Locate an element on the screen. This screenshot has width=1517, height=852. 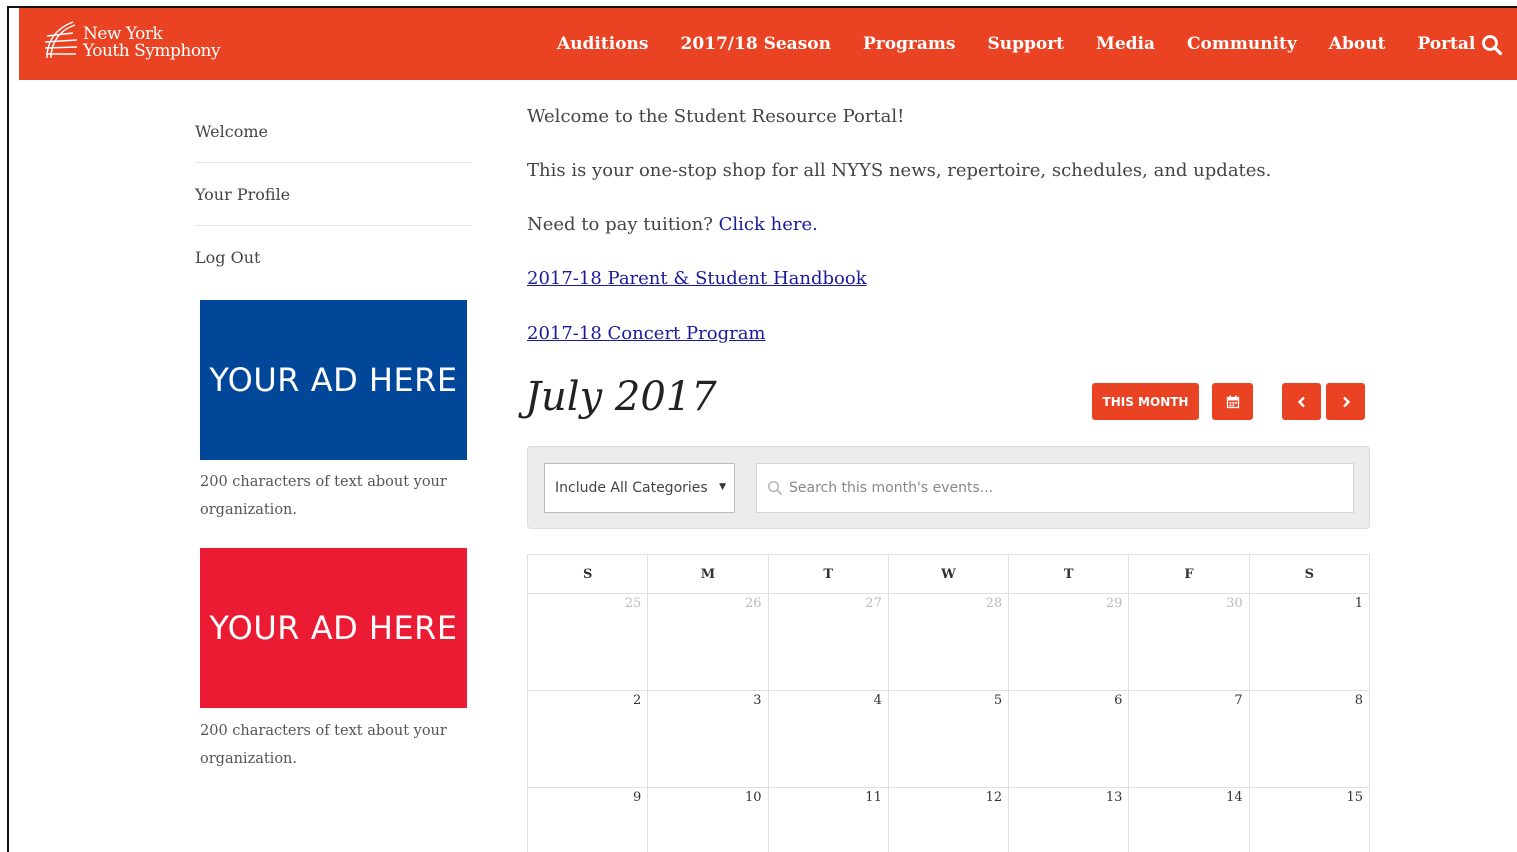
weekday-thursday: T is located at coordinates (1069, 574).